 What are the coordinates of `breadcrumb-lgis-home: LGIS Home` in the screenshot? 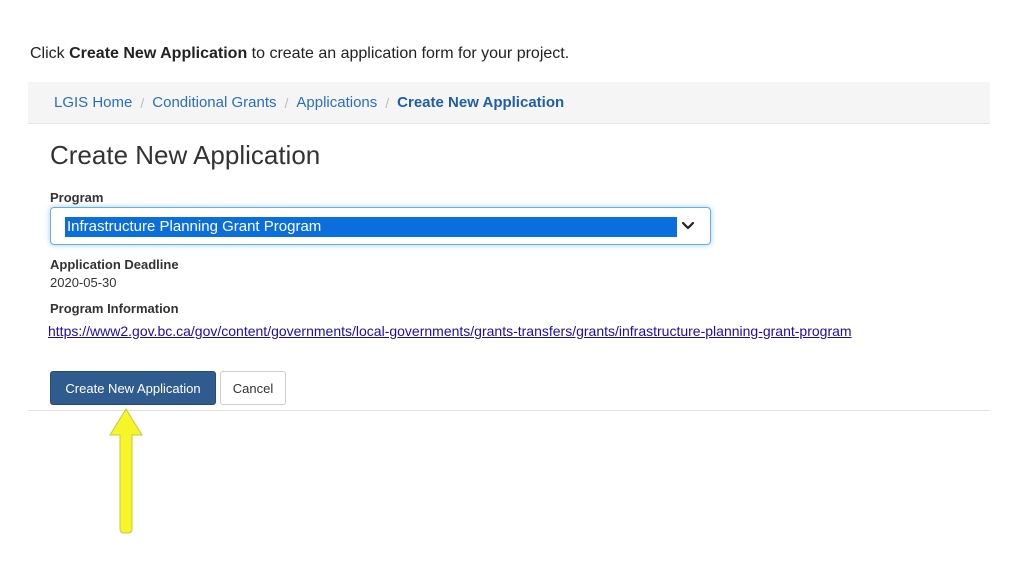 It's located at (93, 102).